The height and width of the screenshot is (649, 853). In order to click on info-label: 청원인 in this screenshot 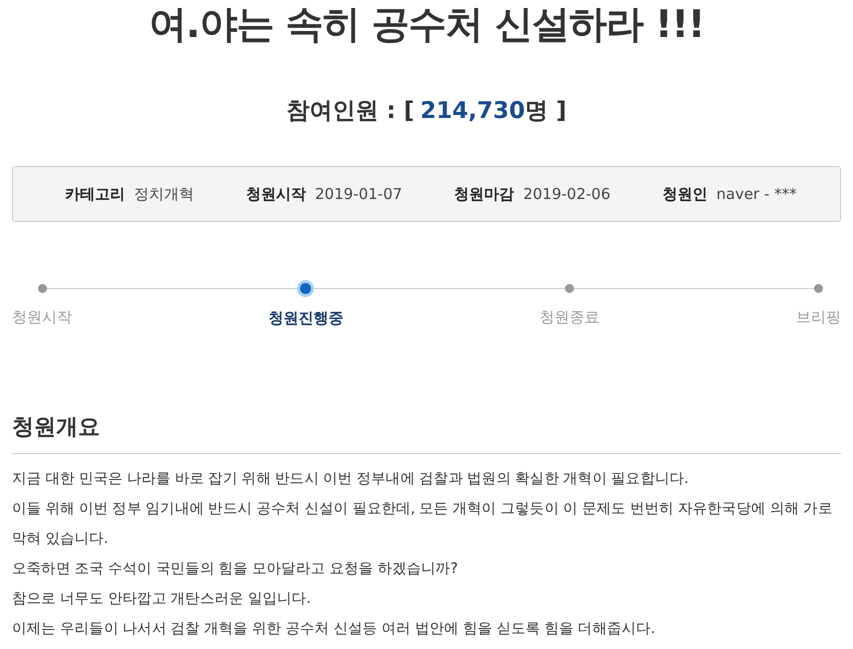, I will do `click(685, 194)`.